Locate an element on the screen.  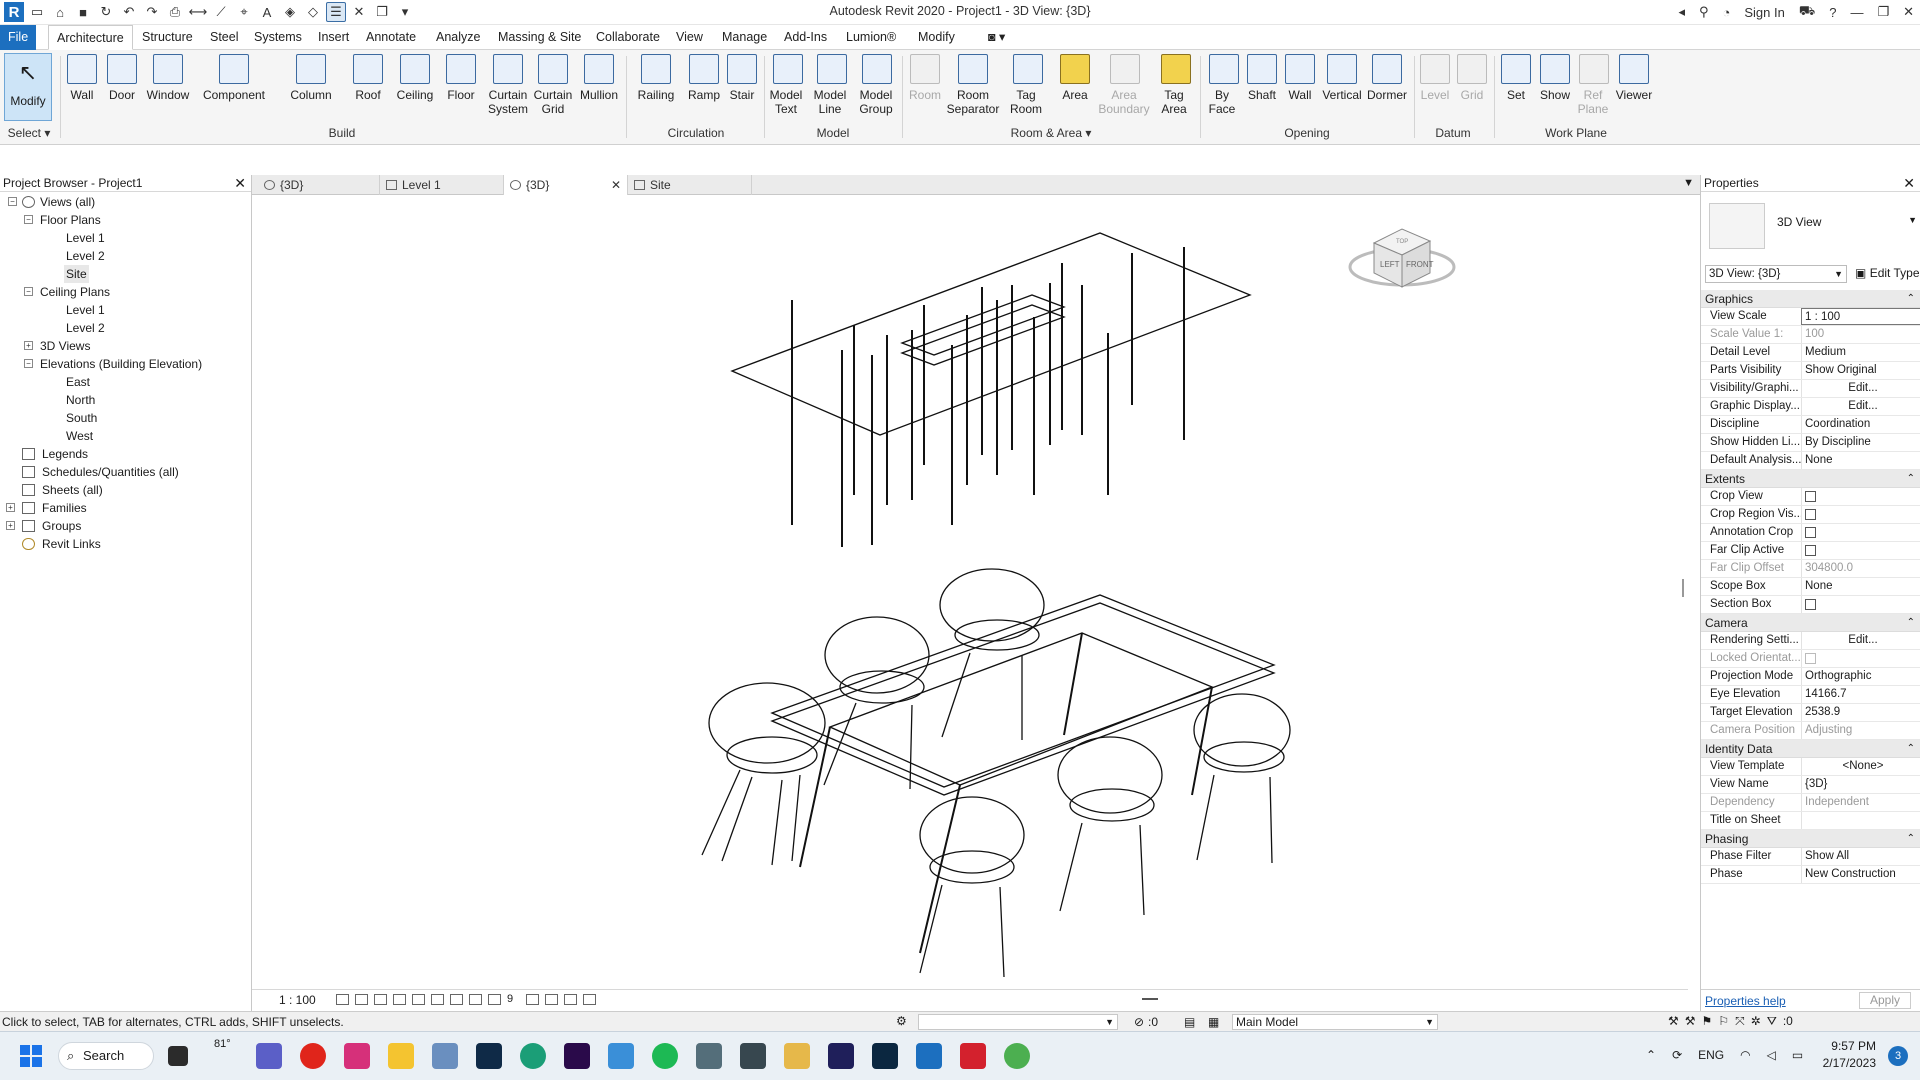
underlay-icon: ⚒ is located at coordinates (1690, 1021).